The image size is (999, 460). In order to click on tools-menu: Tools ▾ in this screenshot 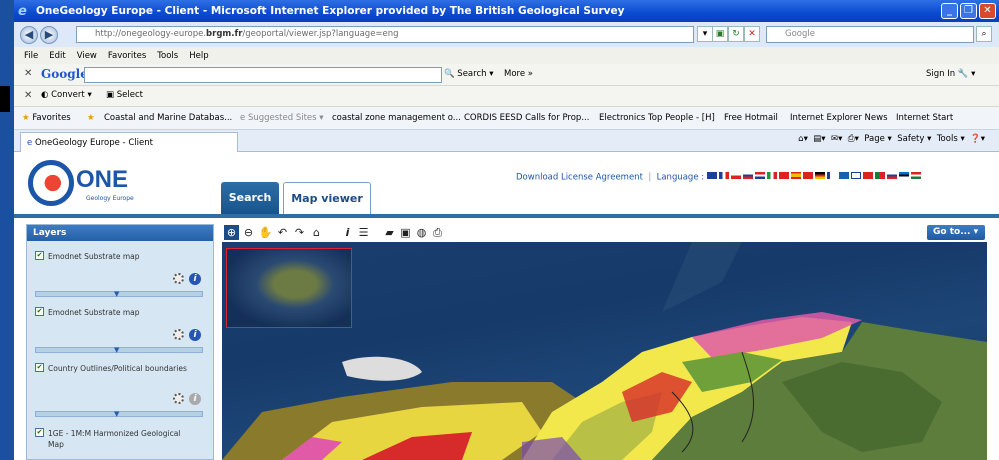, I will do `click(951, 139)`.